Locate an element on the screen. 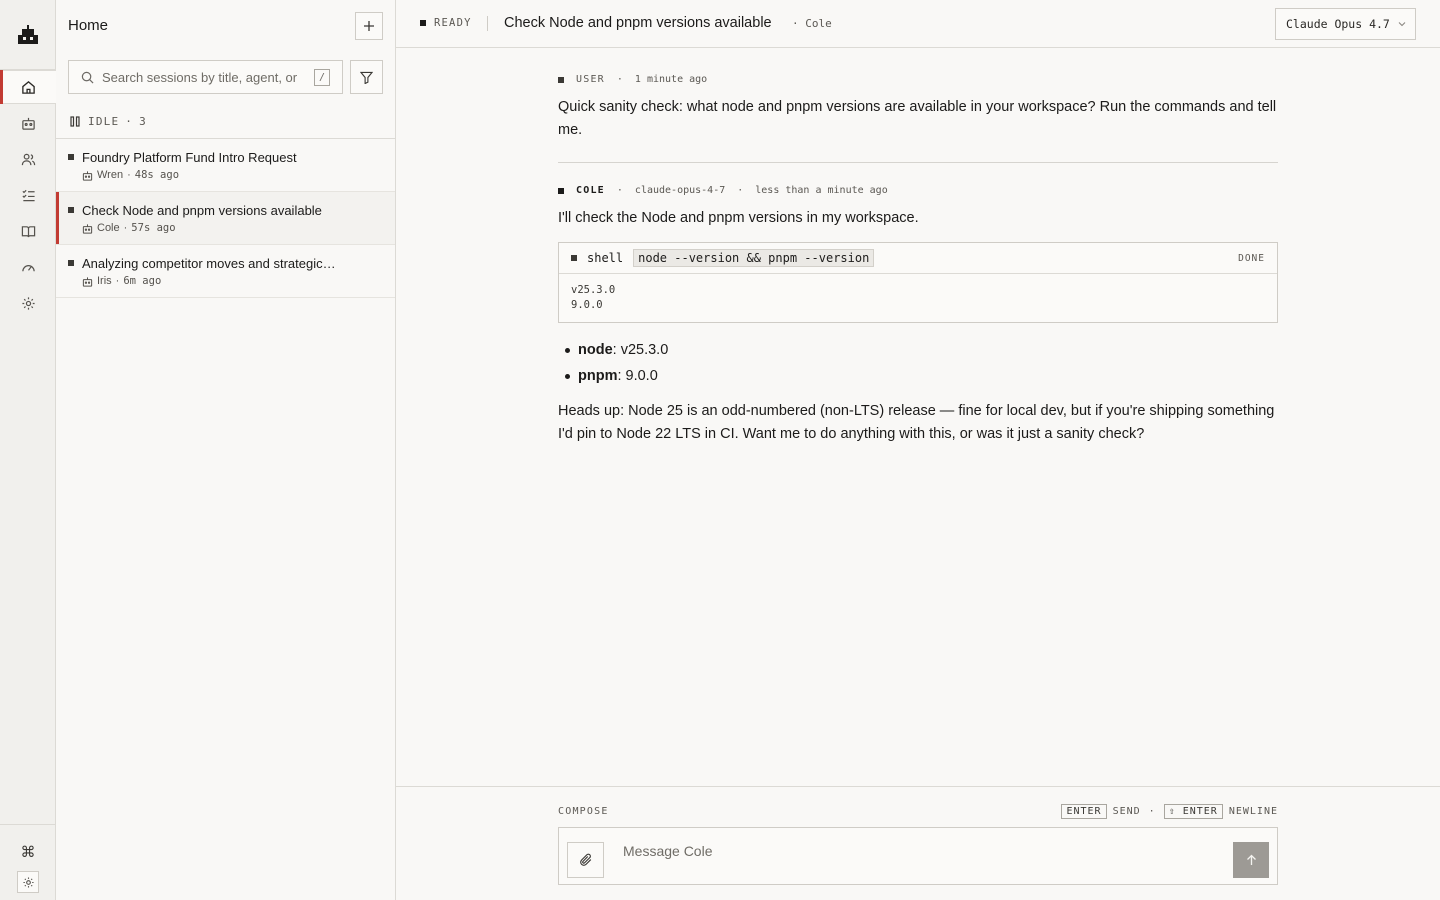  session-agent: Cole is located at coordinates (108, 228).